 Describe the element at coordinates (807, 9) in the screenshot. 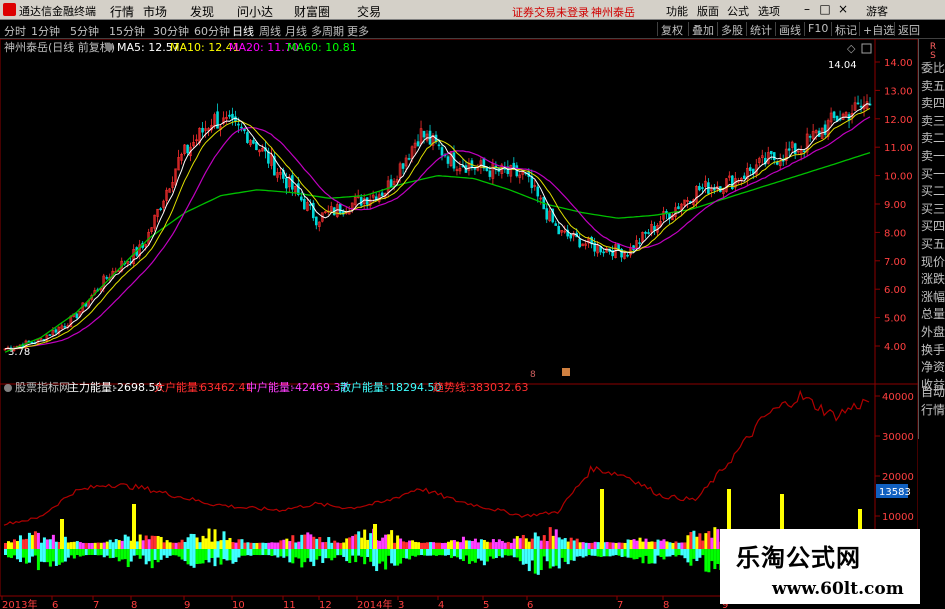

I see `minimize-icon: –` at that location.